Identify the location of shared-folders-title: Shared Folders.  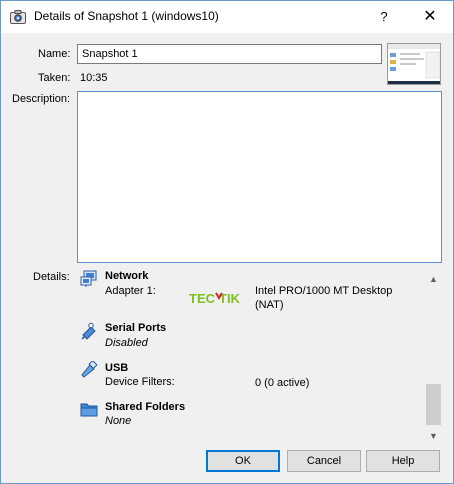
(145, 407).